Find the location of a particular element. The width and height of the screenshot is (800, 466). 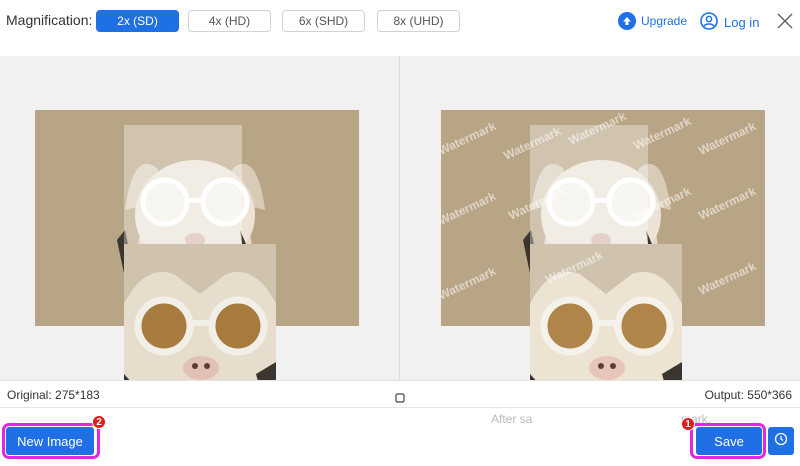

history-clock-icon is located at coordinates (781, 441).